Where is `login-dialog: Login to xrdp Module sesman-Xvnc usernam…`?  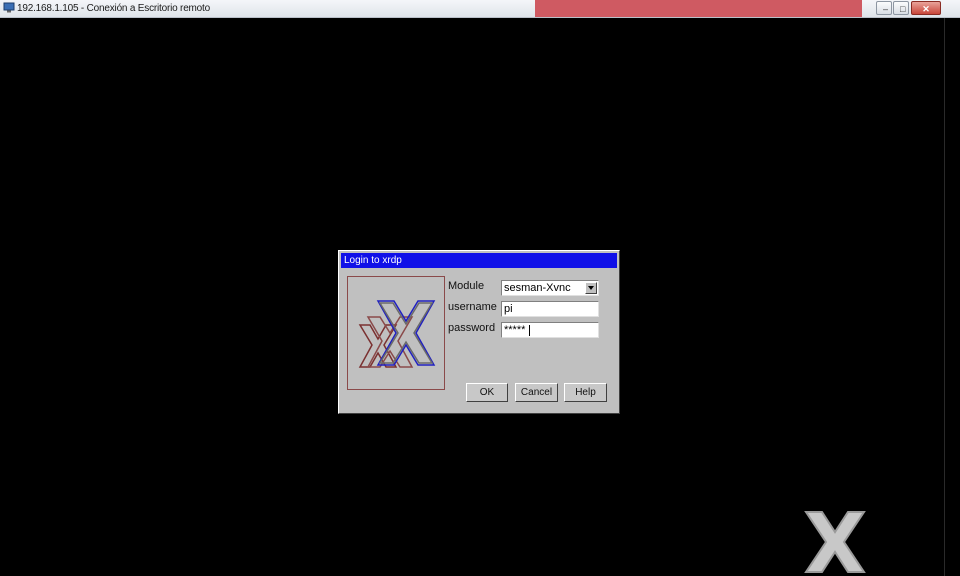 login-dialog: Login to xrdp Module sesman-Xvnc usernam… is located at coordinates (479, 332).